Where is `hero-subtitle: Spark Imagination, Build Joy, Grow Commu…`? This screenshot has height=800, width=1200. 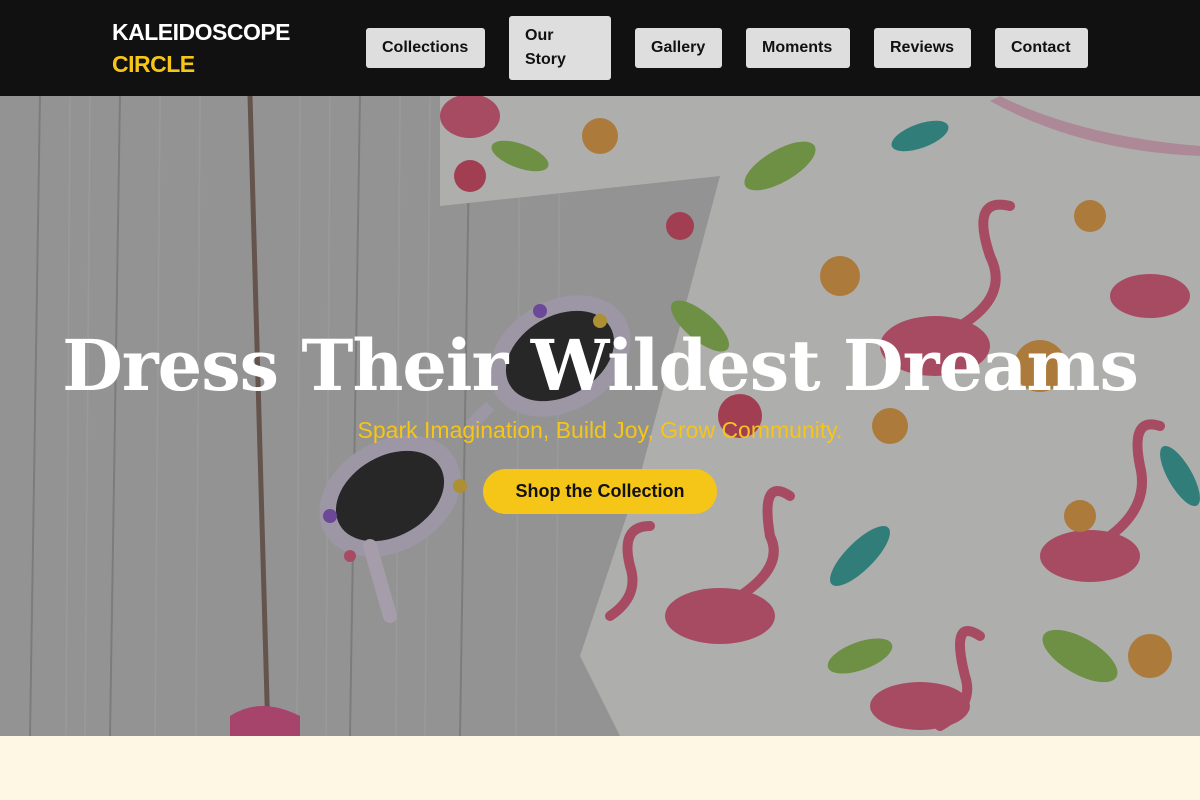
hero-subtitle: Spark Imagination, Build Joy, Grow Commu… is located at coordinates (600, 430).